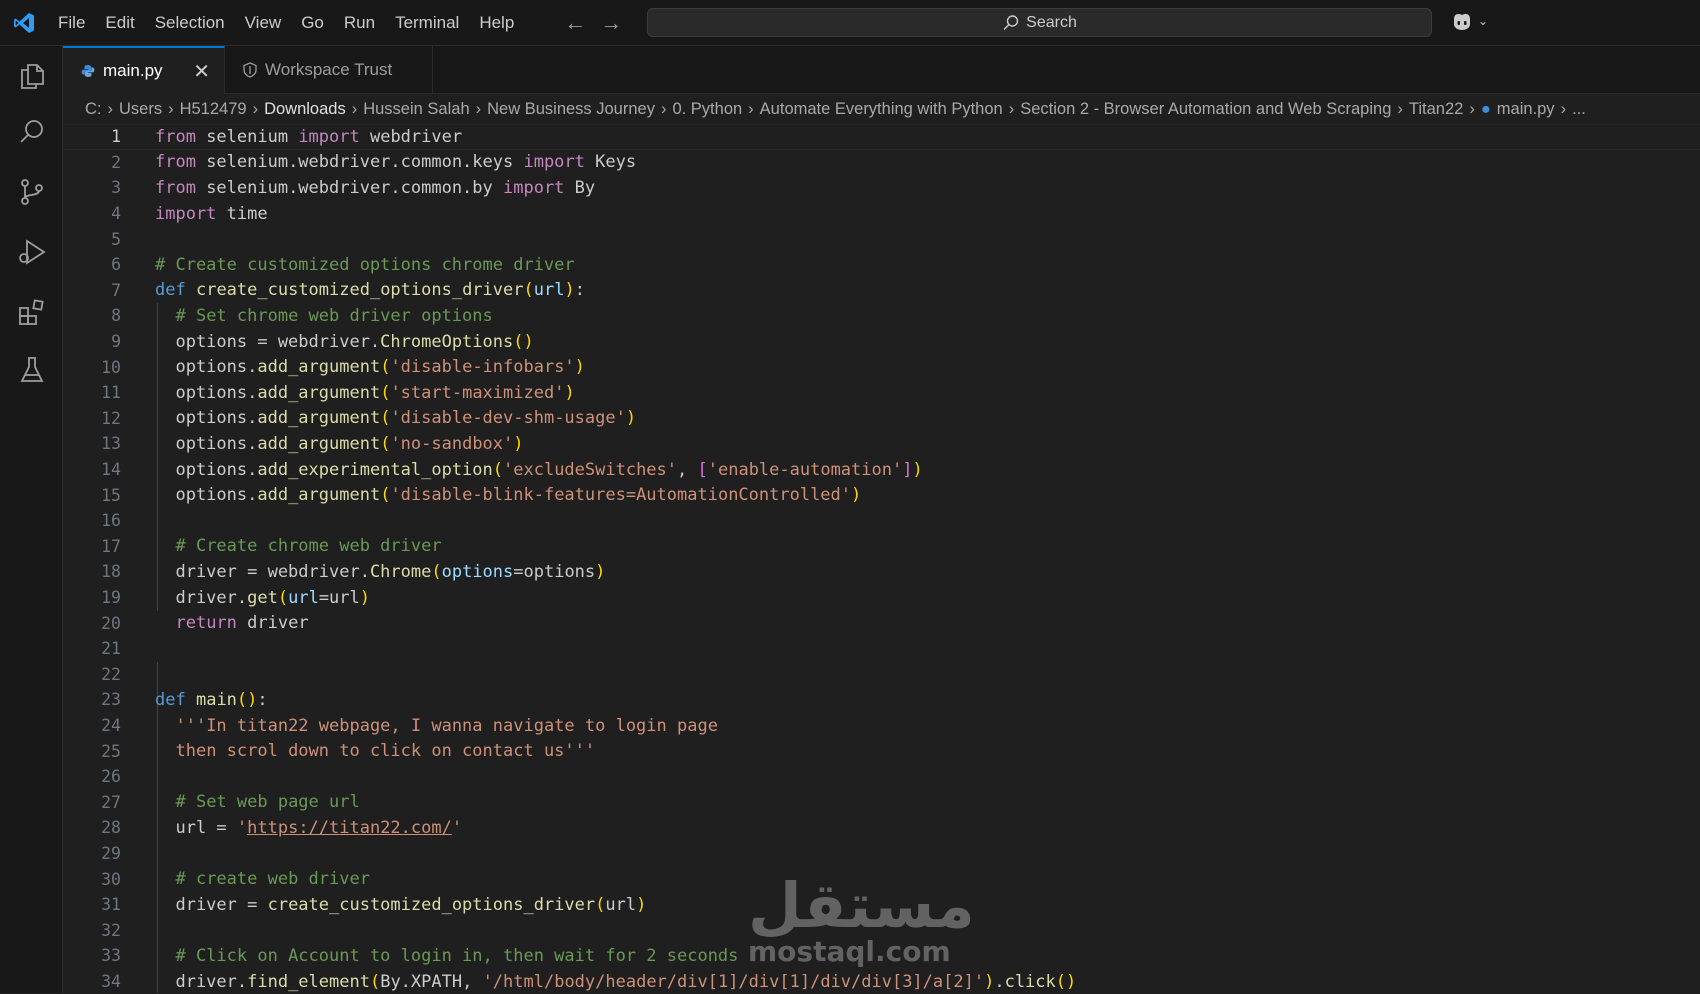 Image resolution: width=1700 pixels, height=994 pixels. What do you see at coordinates (881, 777) in the screenshot?
I see `code-line: 26` at bounding box center [881, 777].